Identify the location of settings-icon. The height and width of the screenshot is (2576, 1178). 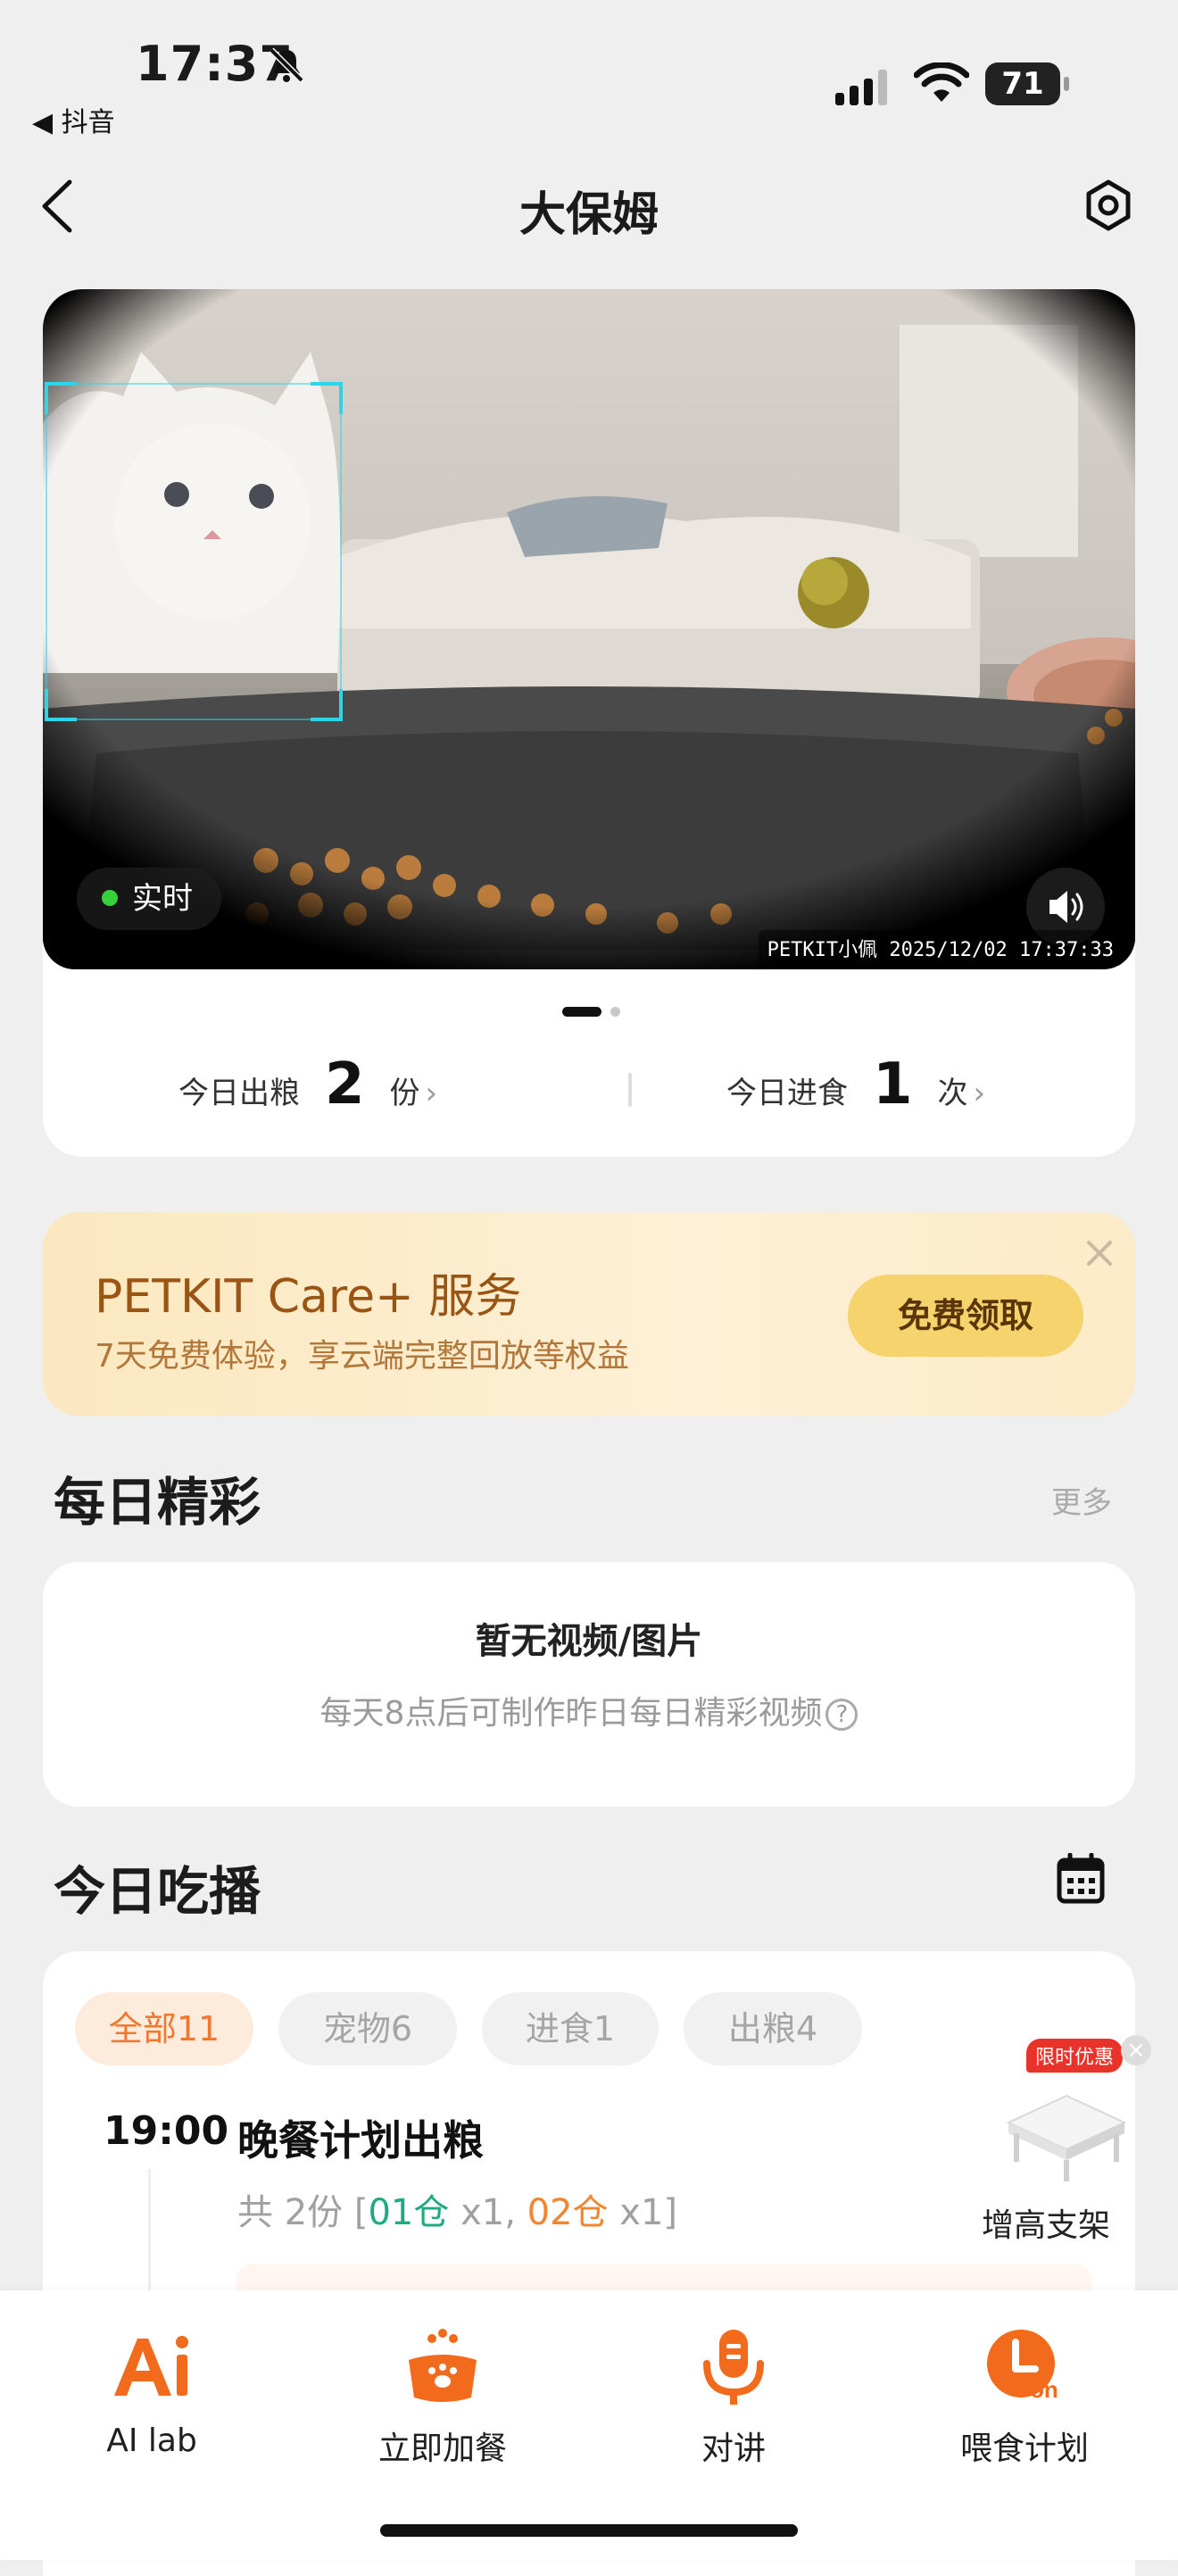
(1108, 205).